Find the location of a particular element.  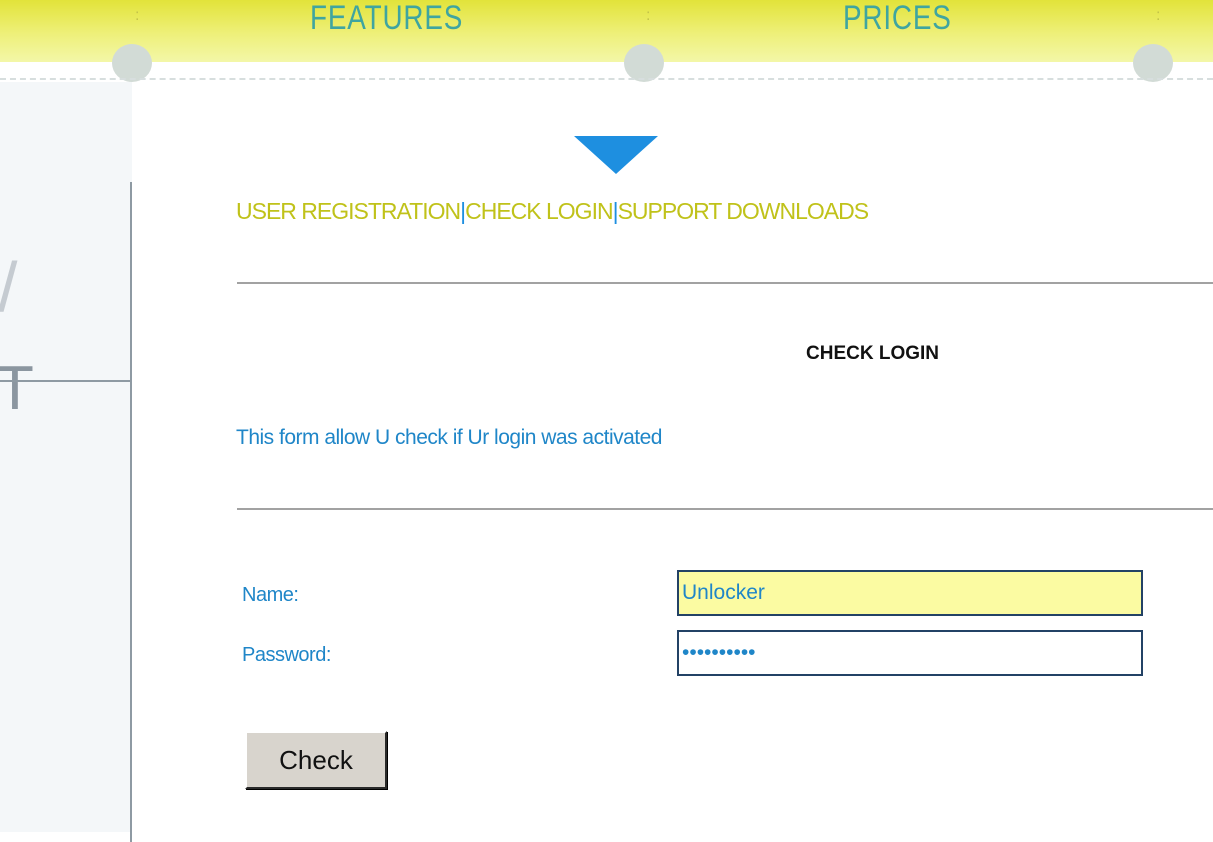

name-label: Name: is located at coordinates (270, 595).